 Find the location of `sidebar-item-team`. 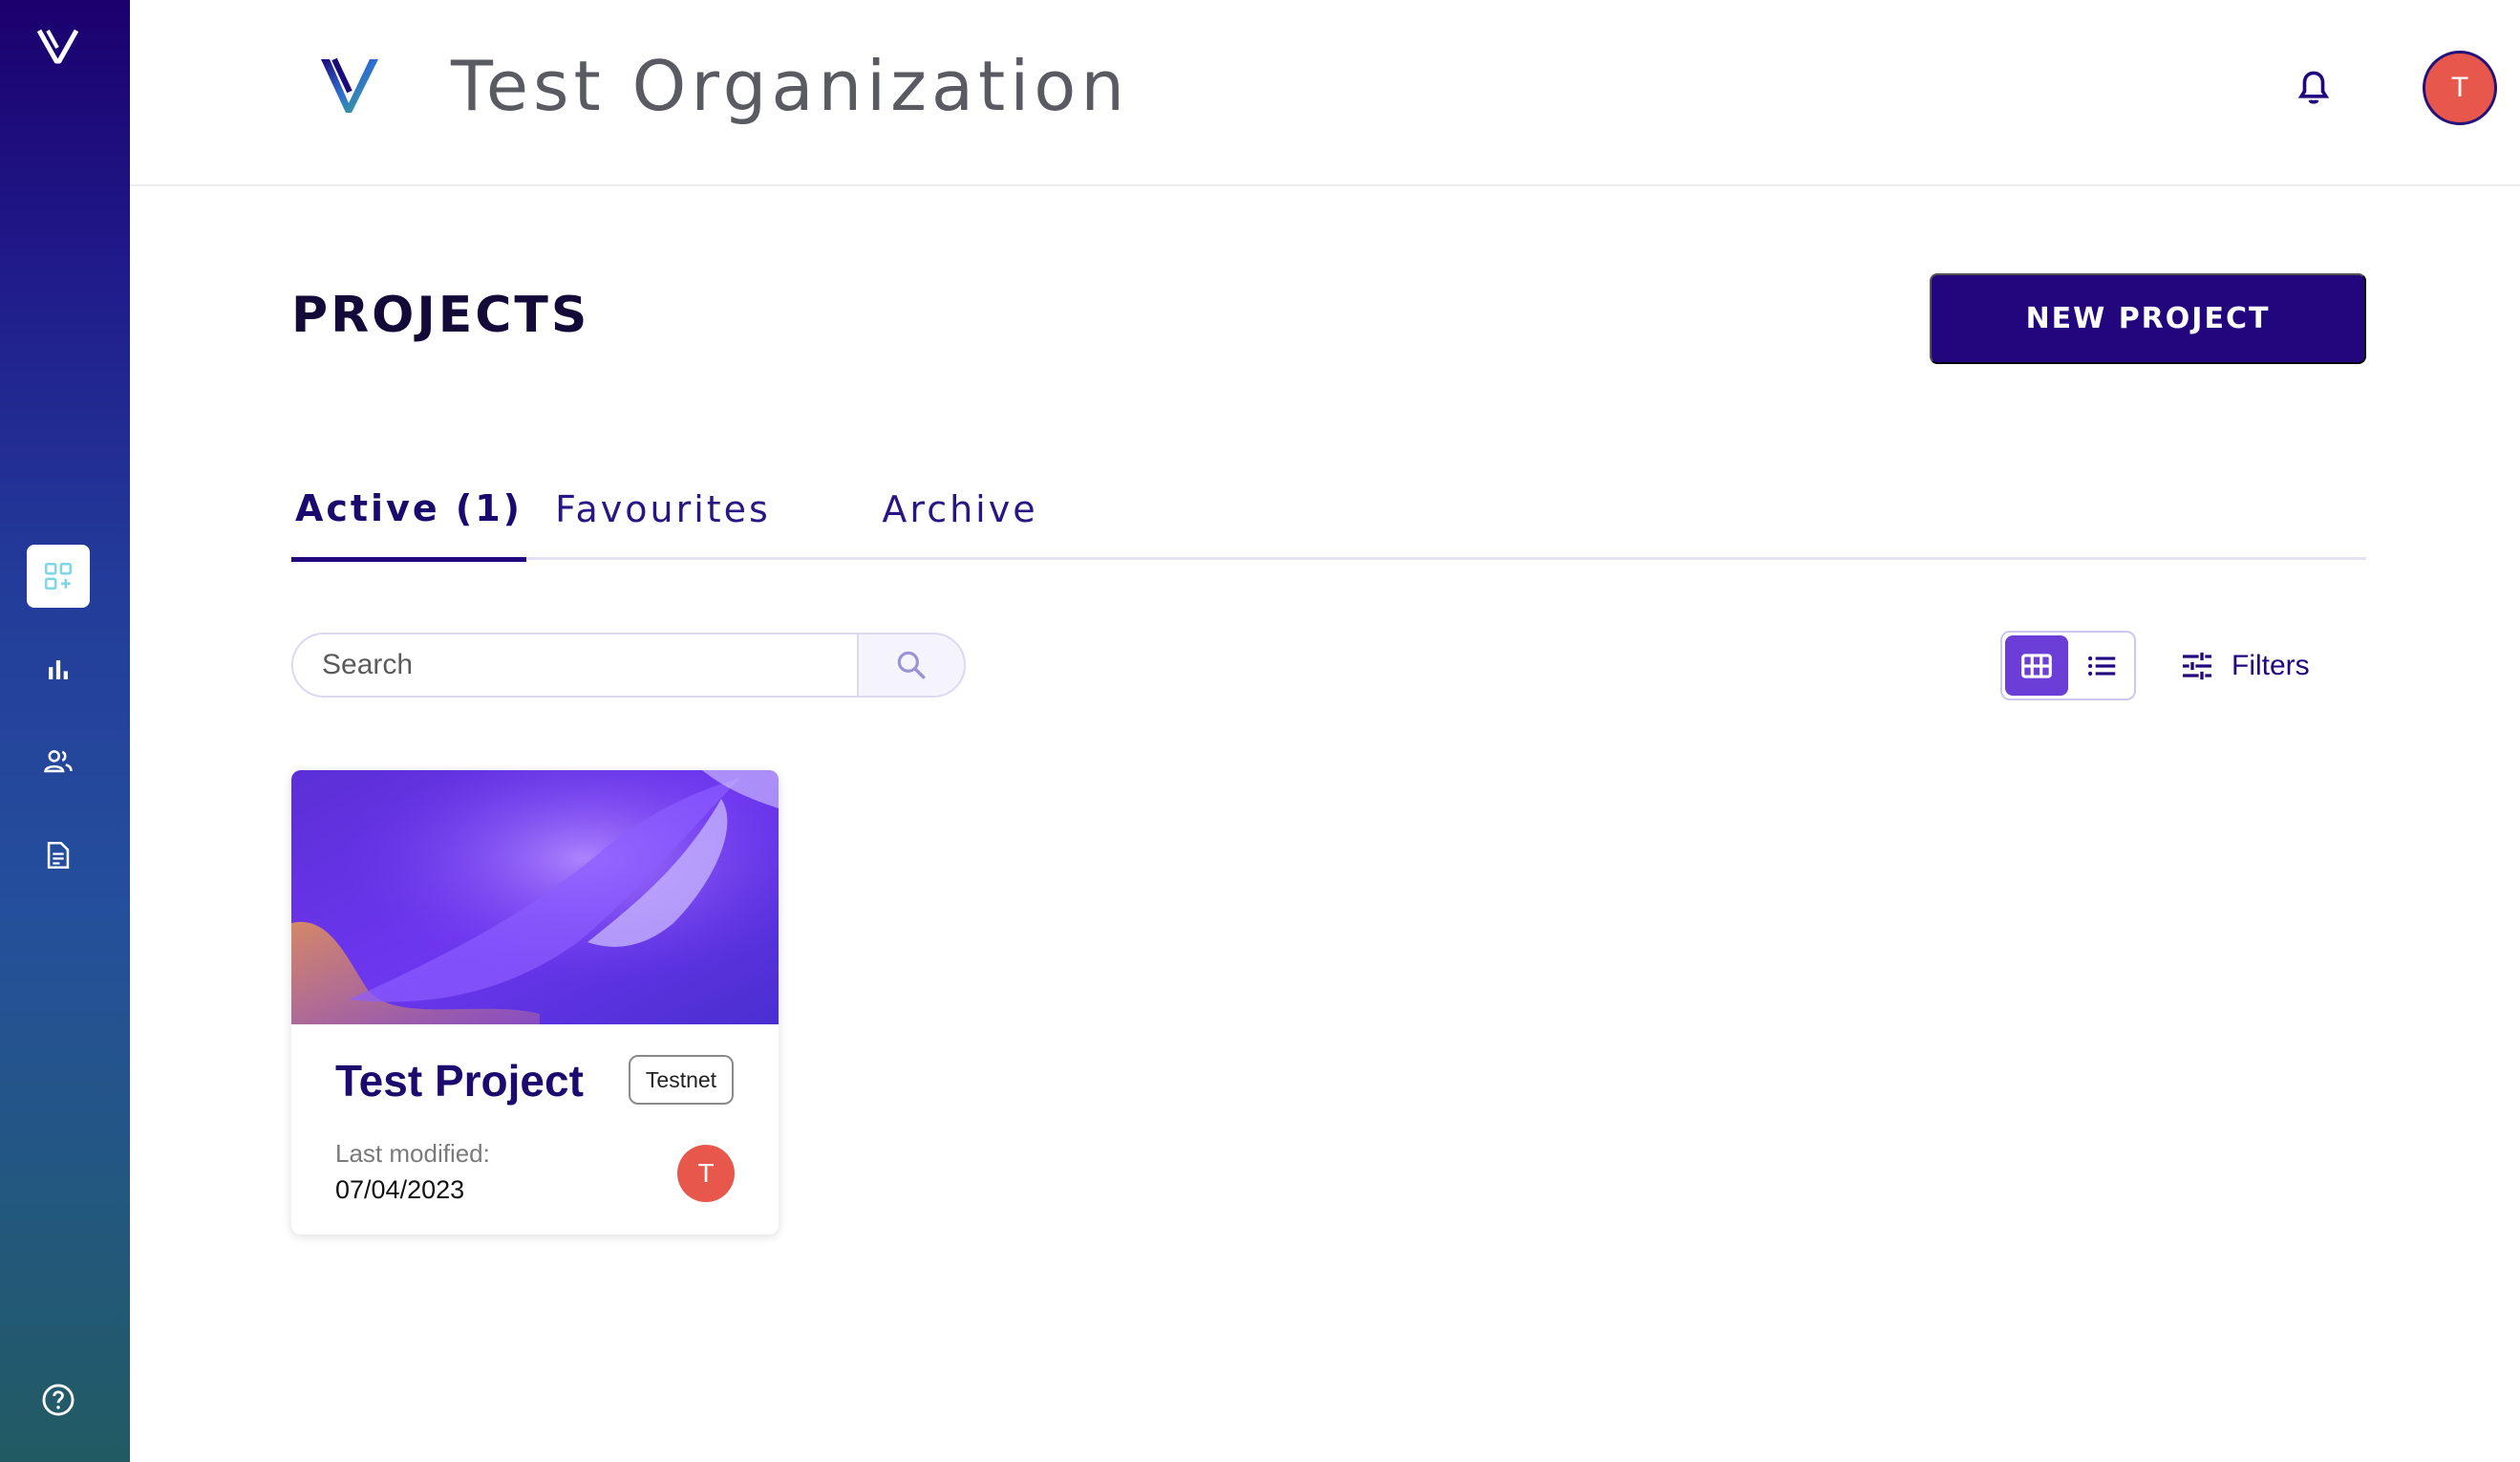

sidebar-item-team is located at coordinates (59, 761).